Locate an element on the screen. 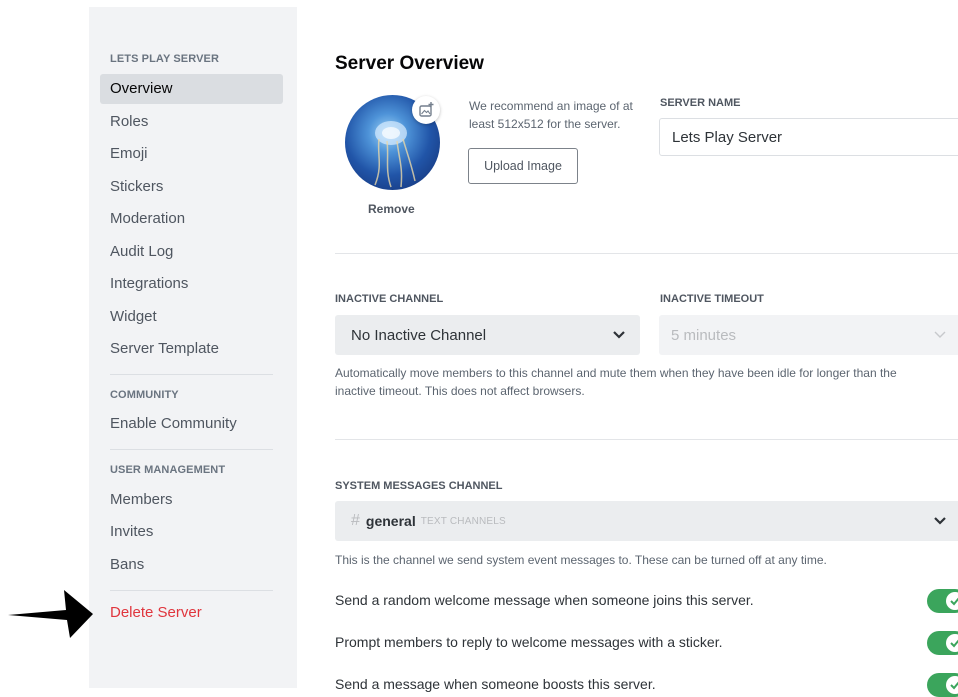 This screenshot has width=958, height=697. inactive-timeout-label: INACTIVE TIMEOUT is located at coordinates (712, 299).